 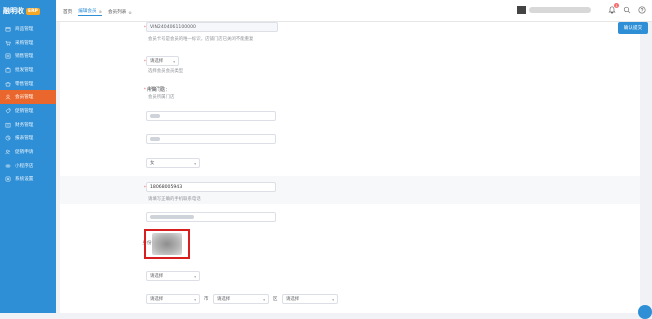 I want to click on sidebar-item-4: 零售管理, so click(x=28, y=84).